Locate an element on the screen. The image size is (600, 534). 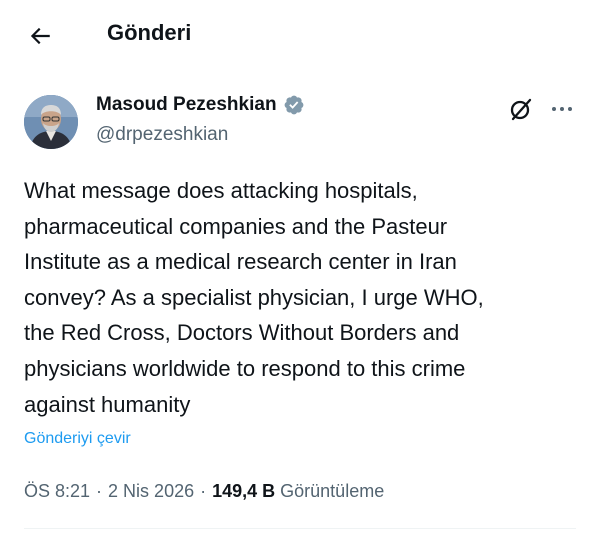
post-date: 2 Nis 2026 is located at coordinates (151, 491).